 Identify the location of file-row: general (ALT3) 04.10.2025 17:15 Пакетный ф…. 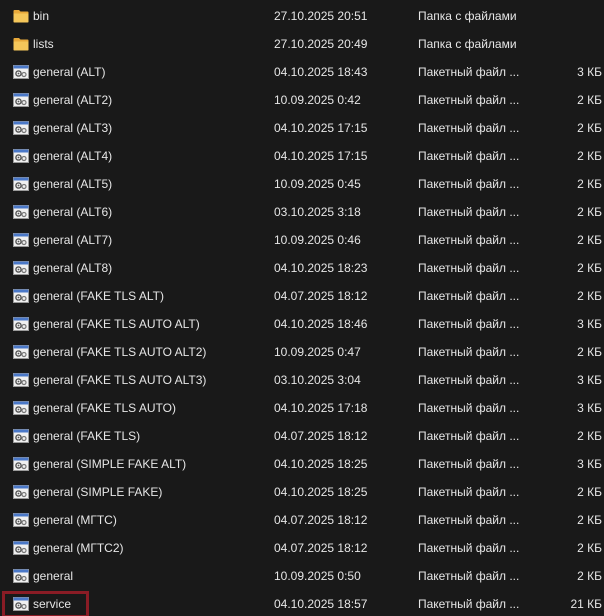
(302, 128).